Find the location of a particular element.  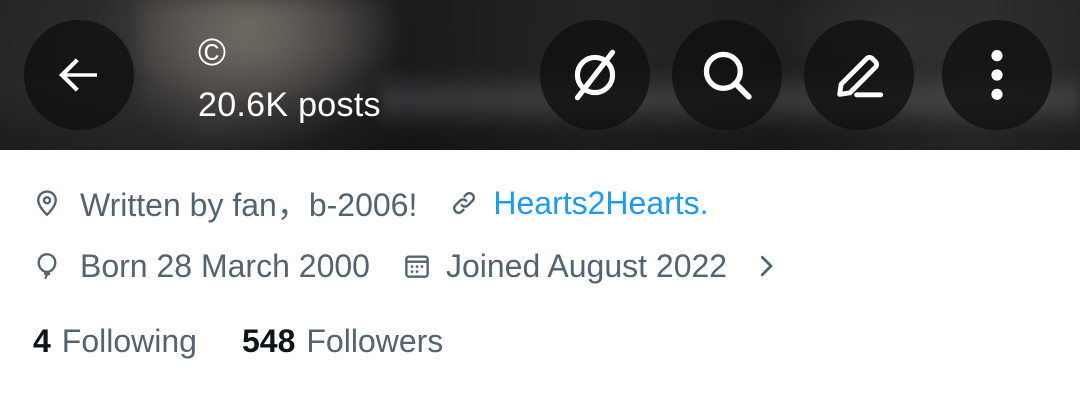

birthday-joined-row: Born 28 March 2000 Joined August 2022 is located at coordinates (406, 266).